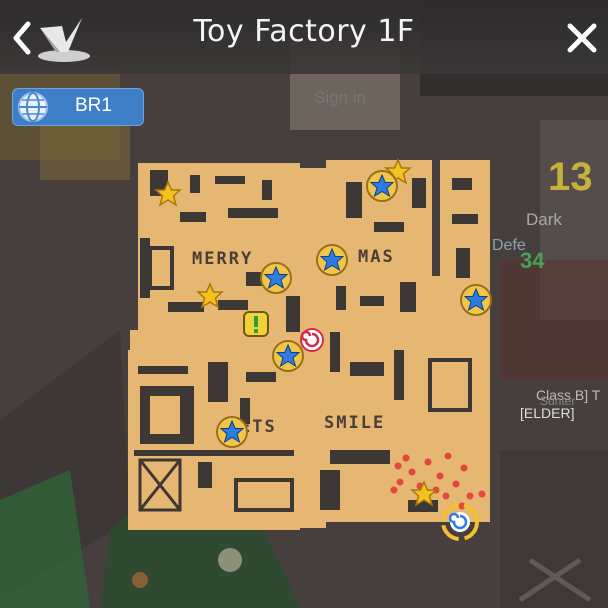 This screenshot has height=608, width=608. Describe the element at coordinates (256, 324) in the screenshot. I see `quest-icon` at that location.